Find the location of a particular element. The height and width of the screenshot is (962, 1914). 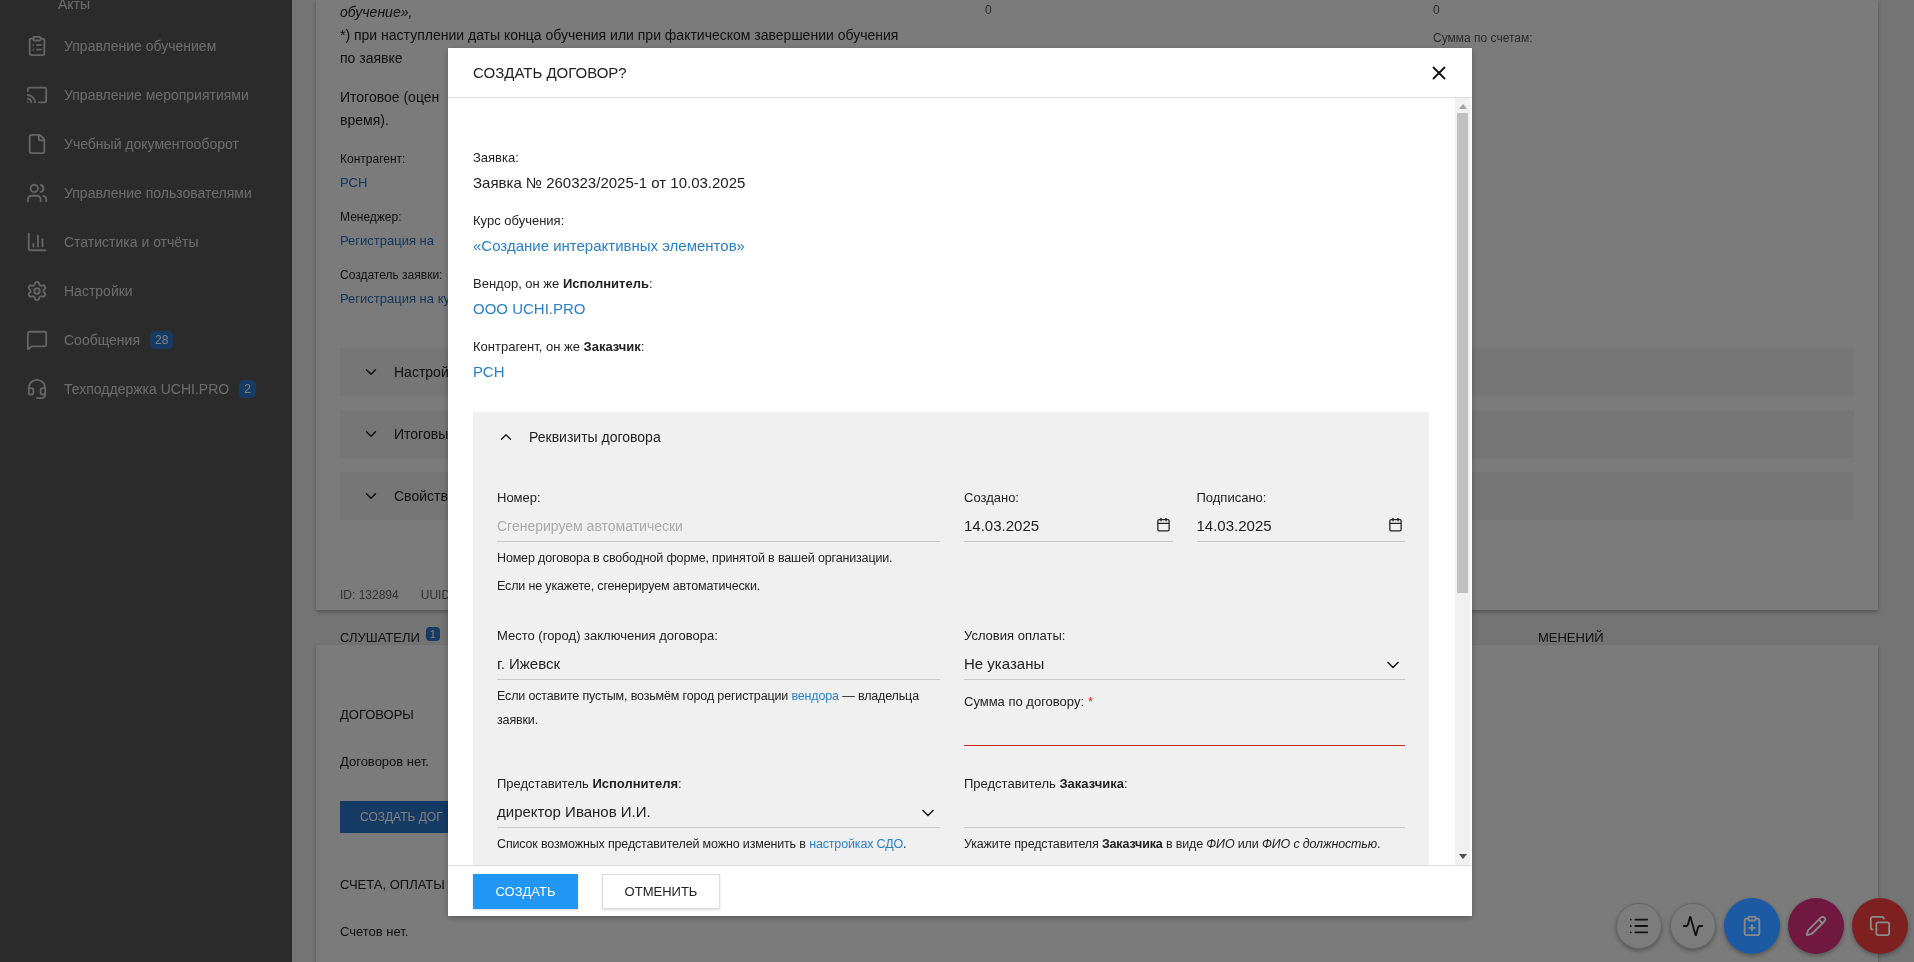

section-title: СЧЕТА, ОПЛАТЫ is located at coordinates (392, 884).